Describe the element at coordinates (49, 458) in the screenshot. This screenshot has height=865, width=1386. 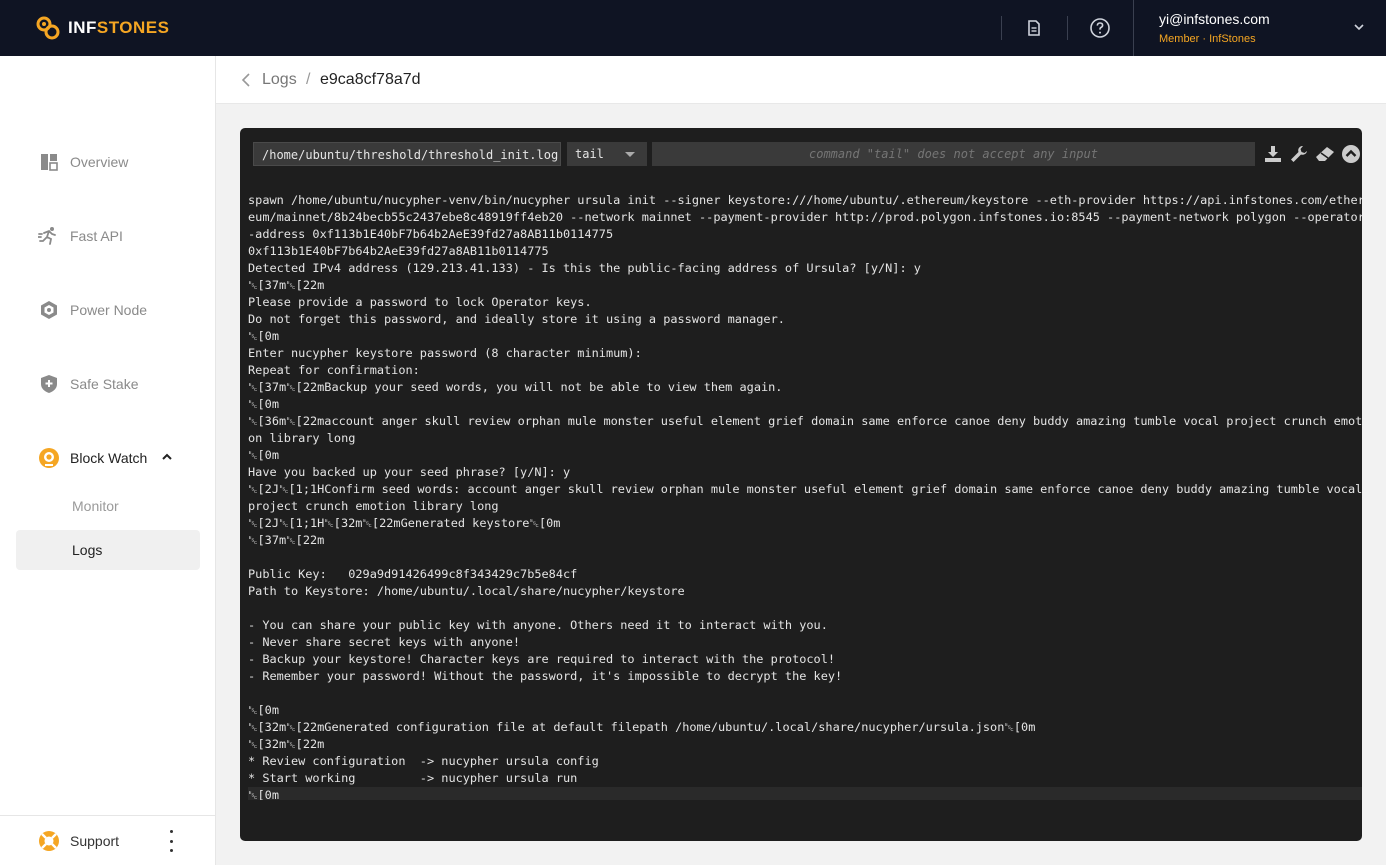
I see `eye-watch-icon` at that location.